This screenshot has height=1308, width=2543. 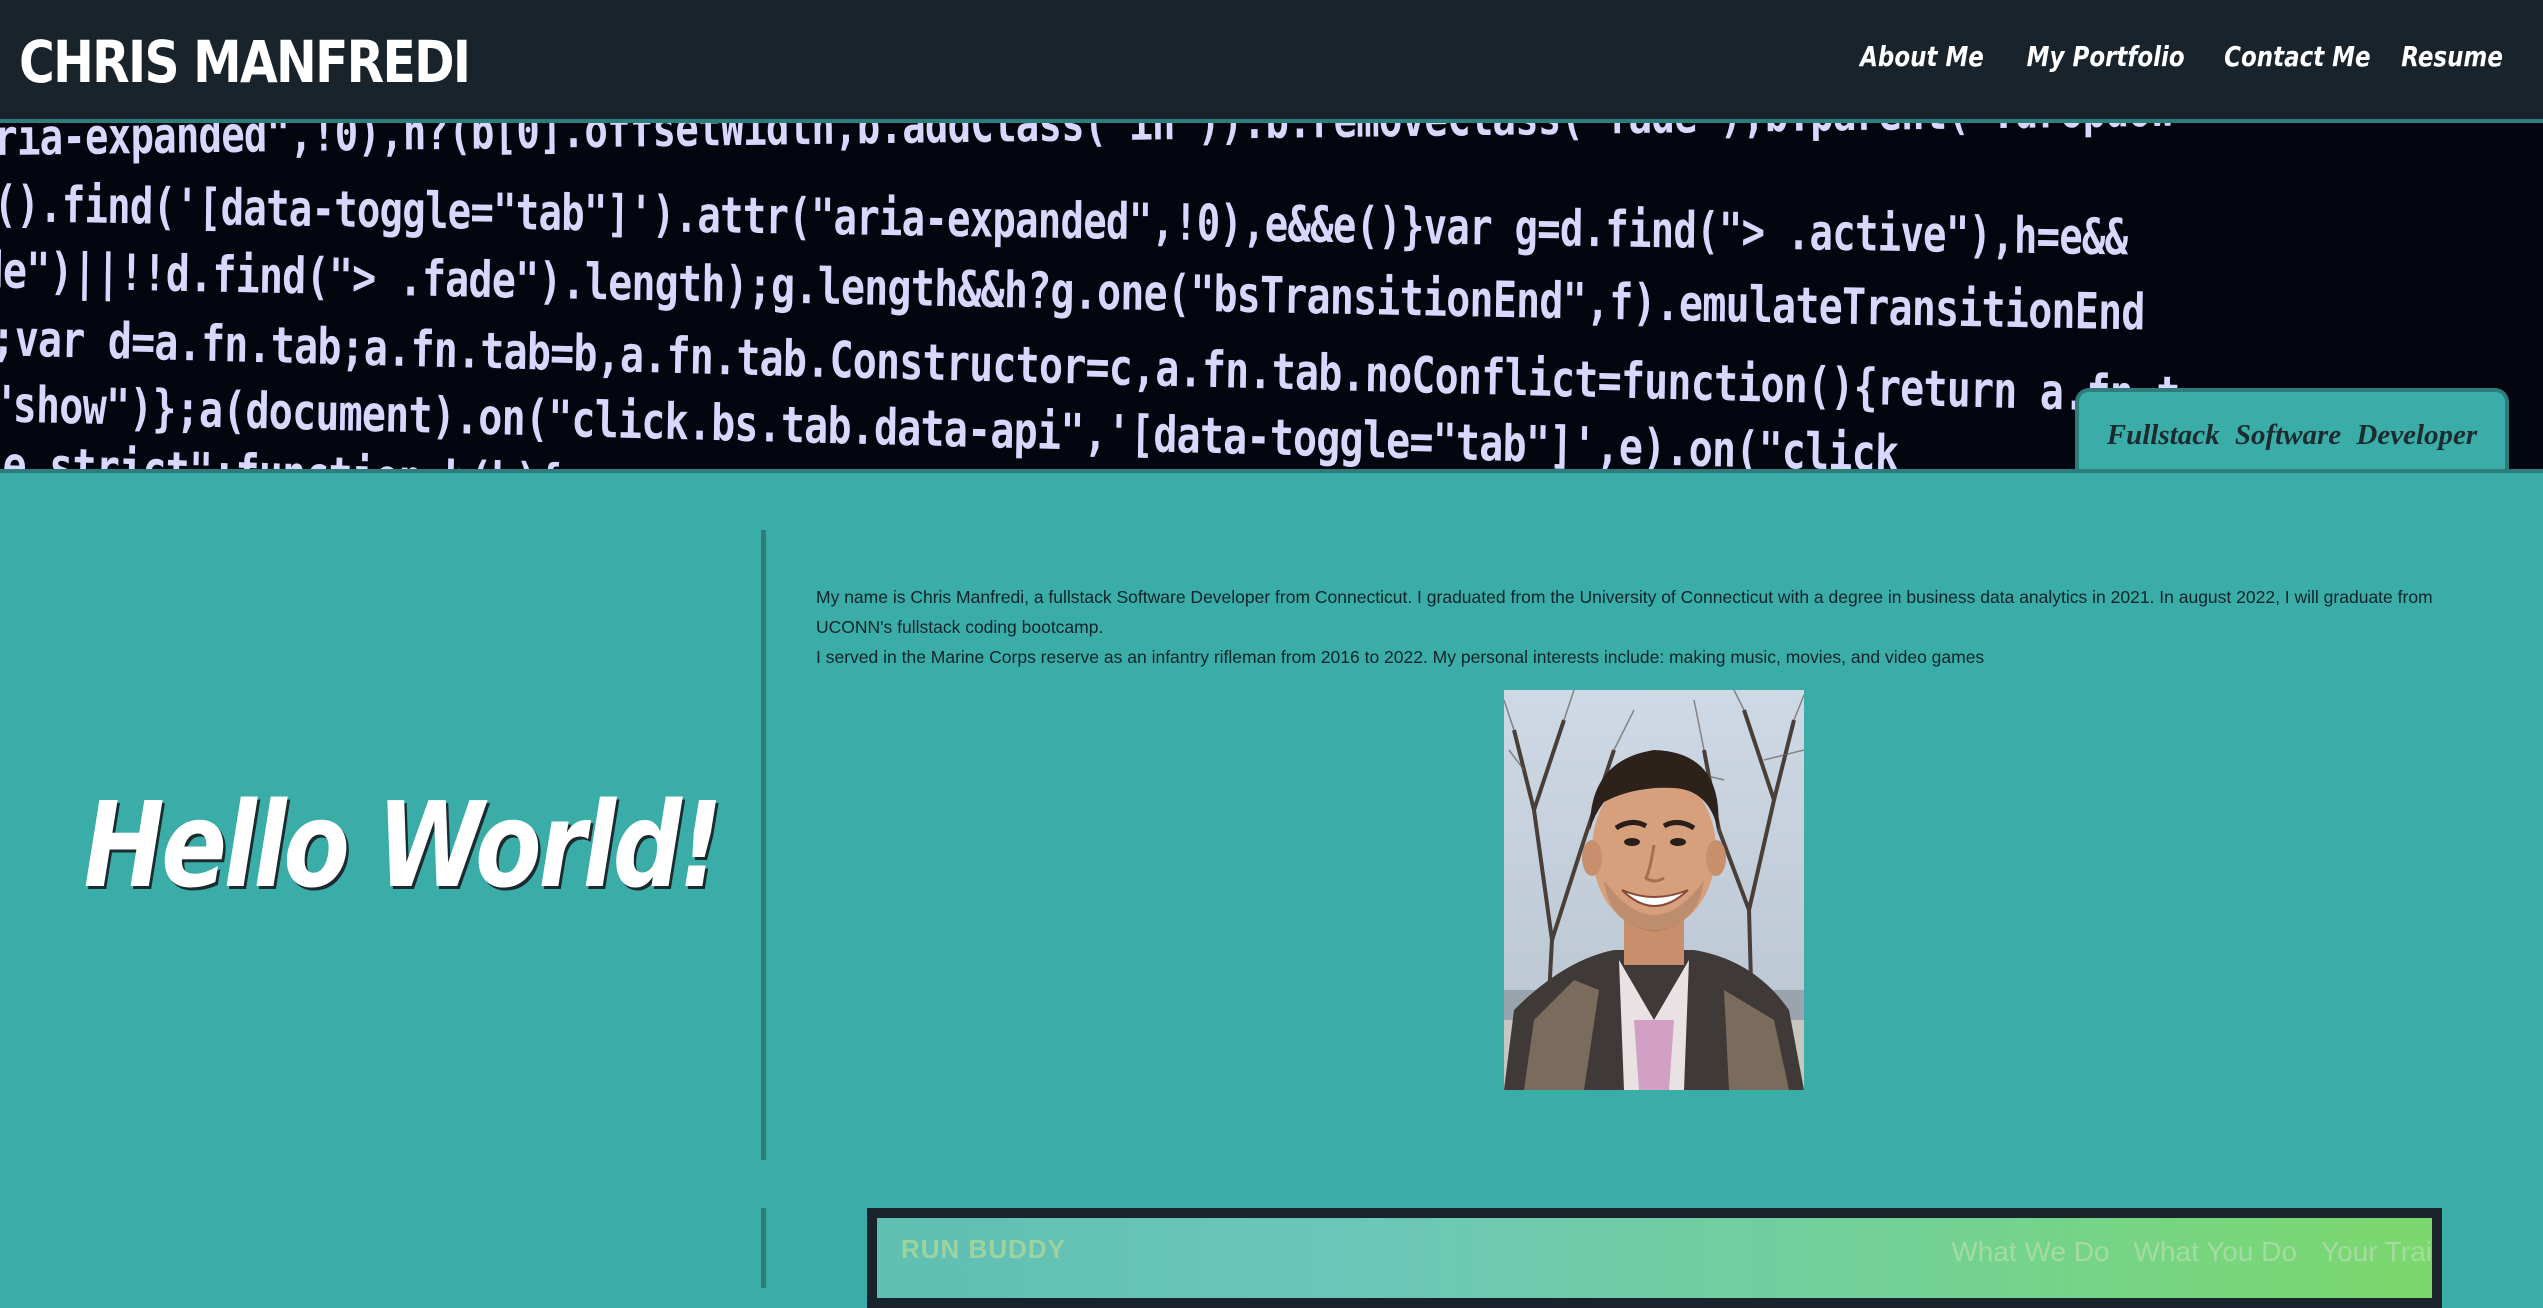 I want to click on site-title: CHRIS MANFREDI, so click(x=245, y=62).